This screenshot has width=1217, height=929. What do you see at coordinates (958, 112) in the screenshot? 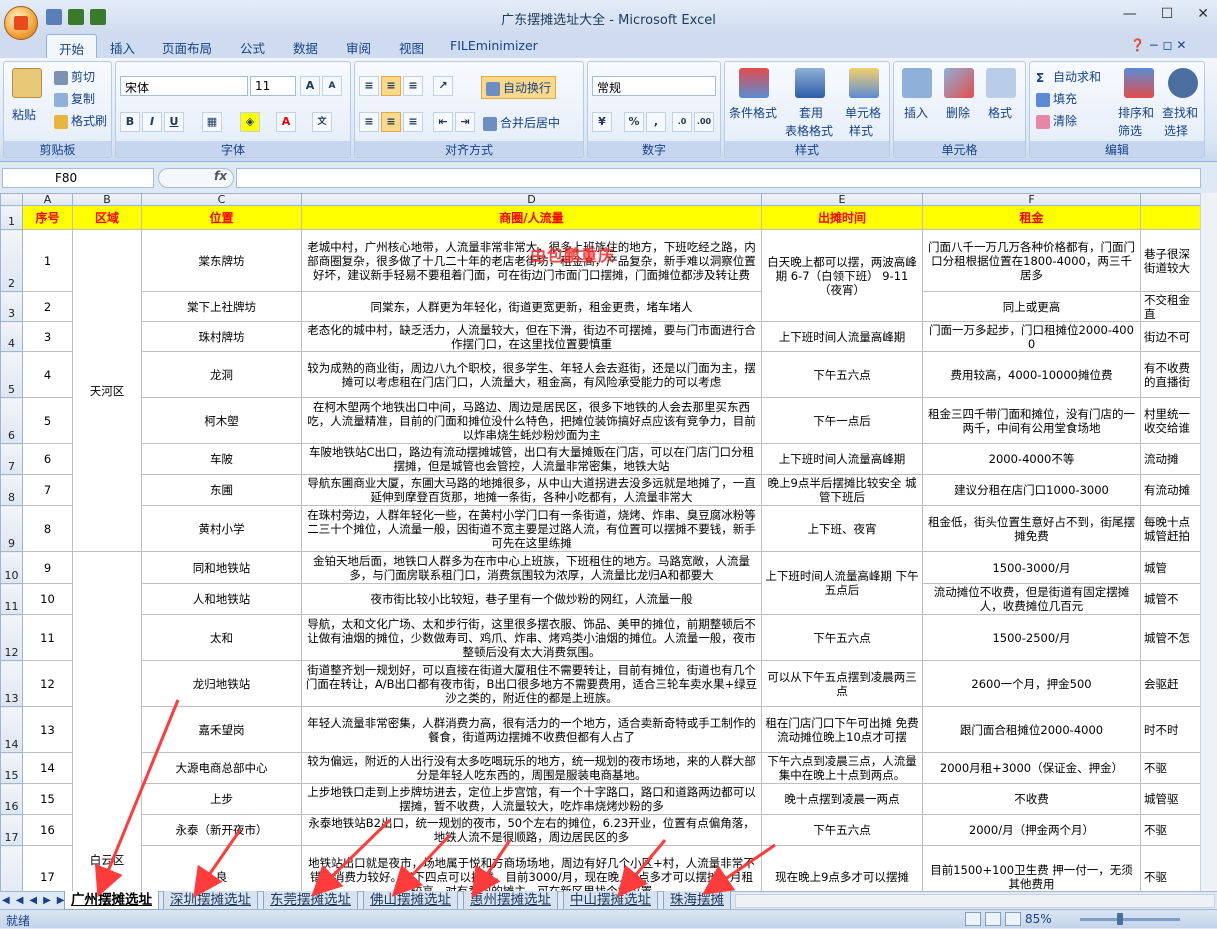
I see `delete-cells-button: 删除` at bounding box center [958, 112].